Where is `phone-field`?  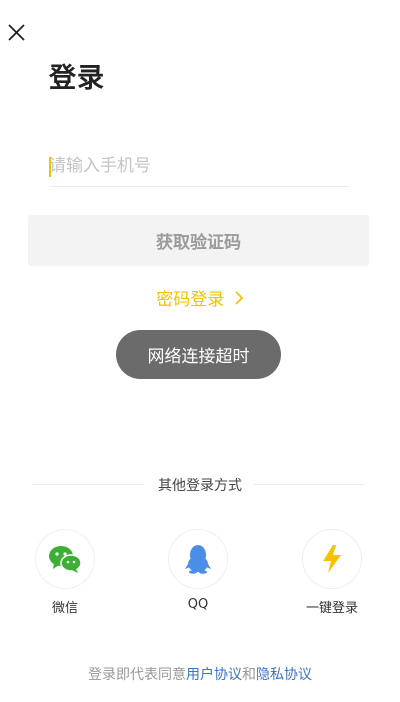 phone-field is located at coordinates (199, 167).